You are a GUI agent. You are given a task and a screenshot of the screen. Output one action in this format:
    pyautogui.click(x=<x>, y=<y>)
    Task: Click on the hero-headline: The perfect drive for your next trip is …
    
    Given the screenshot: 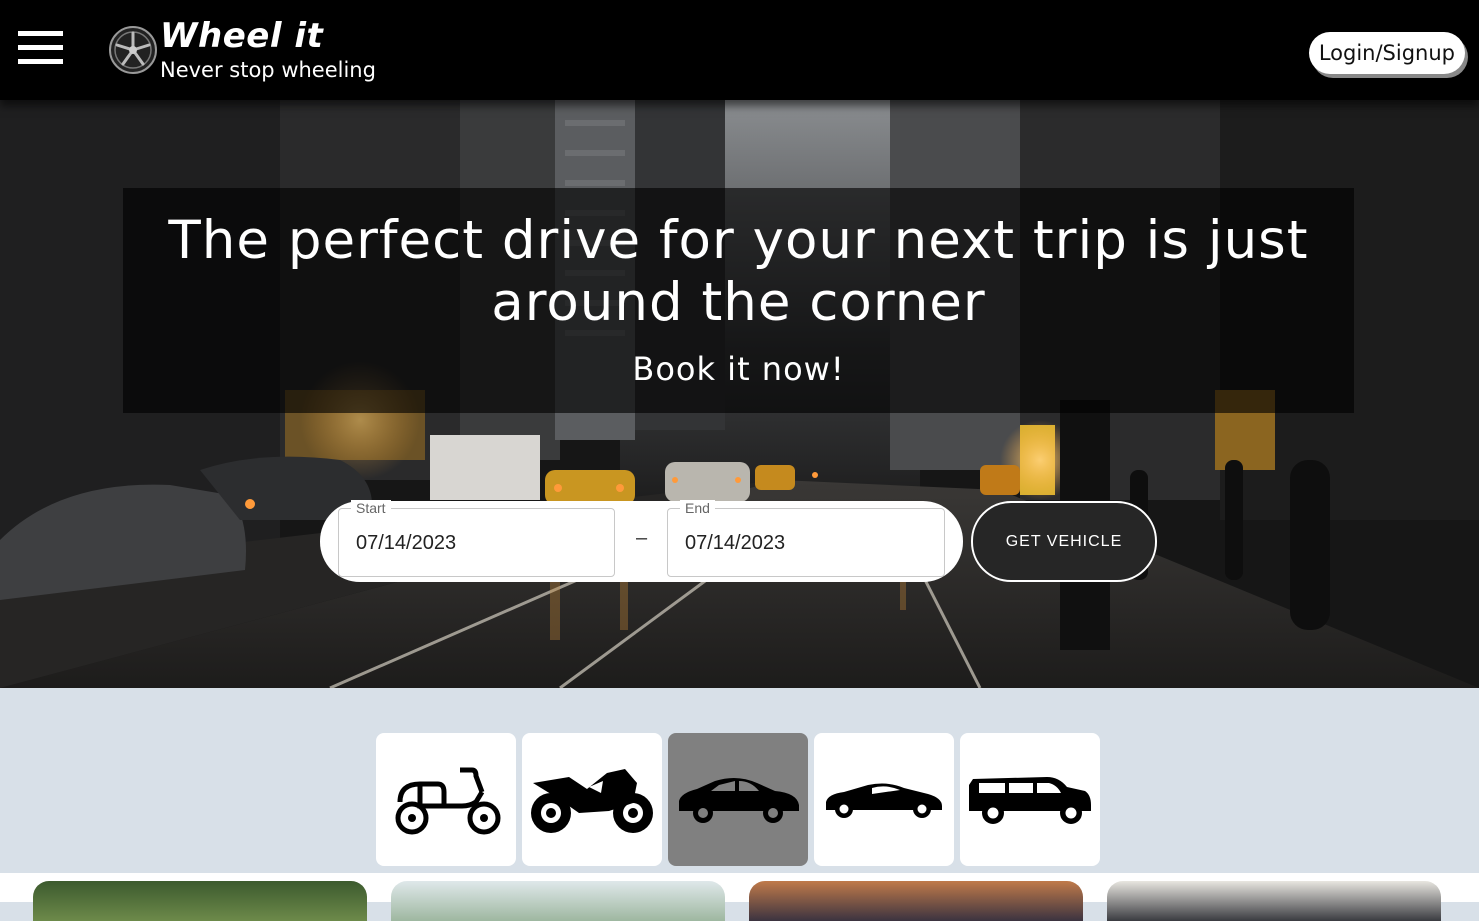 What is the action you would take?
    pyautogui.click(x=738, y=271)
    